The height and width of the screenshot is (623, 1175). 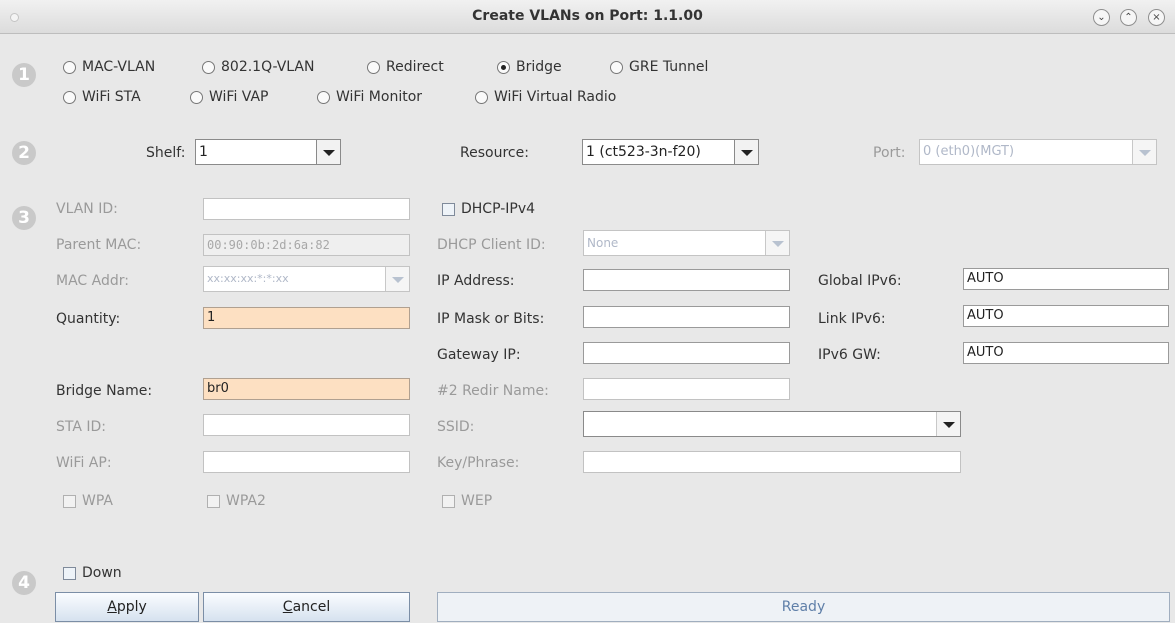 I want to click on ssid-combo, so click(x=772, y=424).